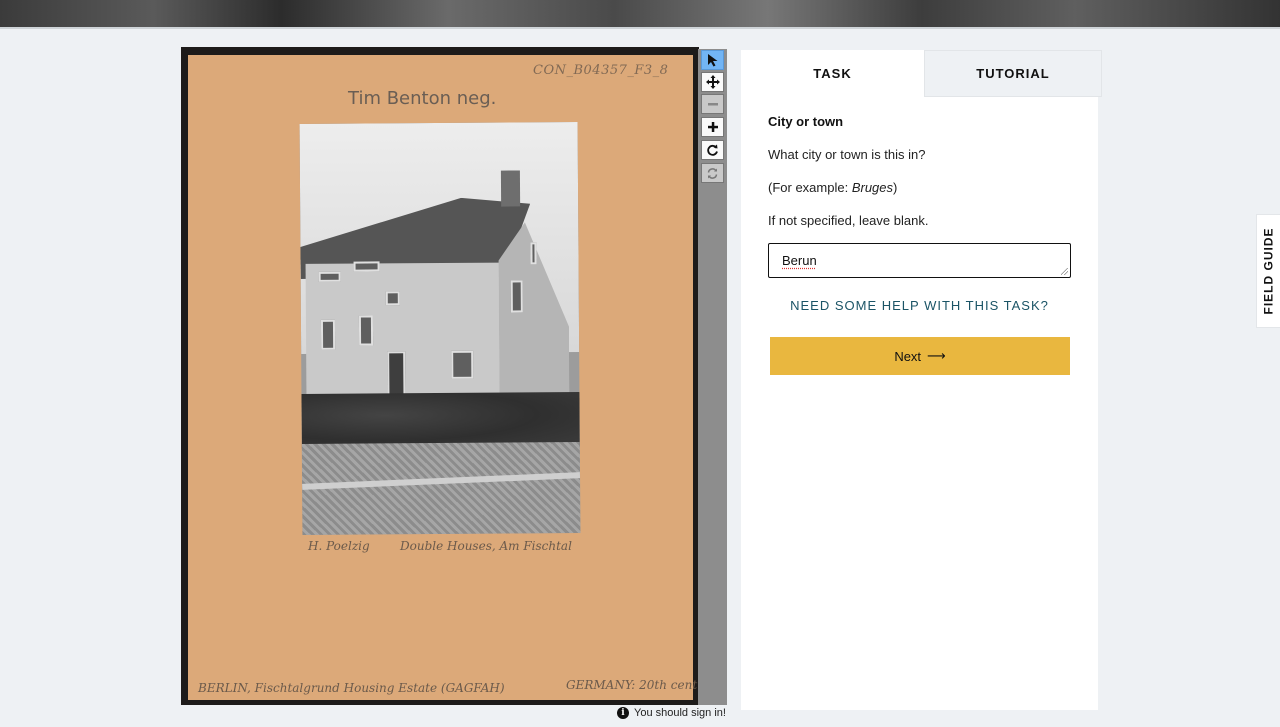 This screenshot has height=727, width=1280. I want to click on example-prefix: (For example:, so click(810, 187).